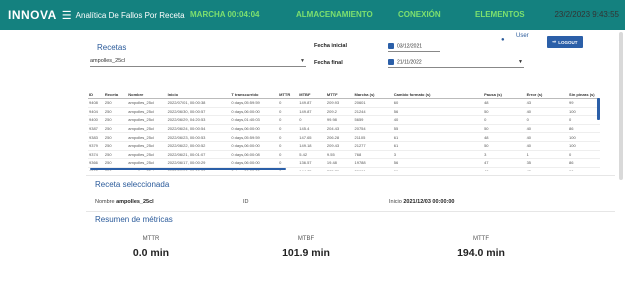  What do you see at coordinates (421, 202) in the screenshot?
I see `selected-inicio: Inicio 2021/12/03 00:00:00` at bounding box center [421, 202].